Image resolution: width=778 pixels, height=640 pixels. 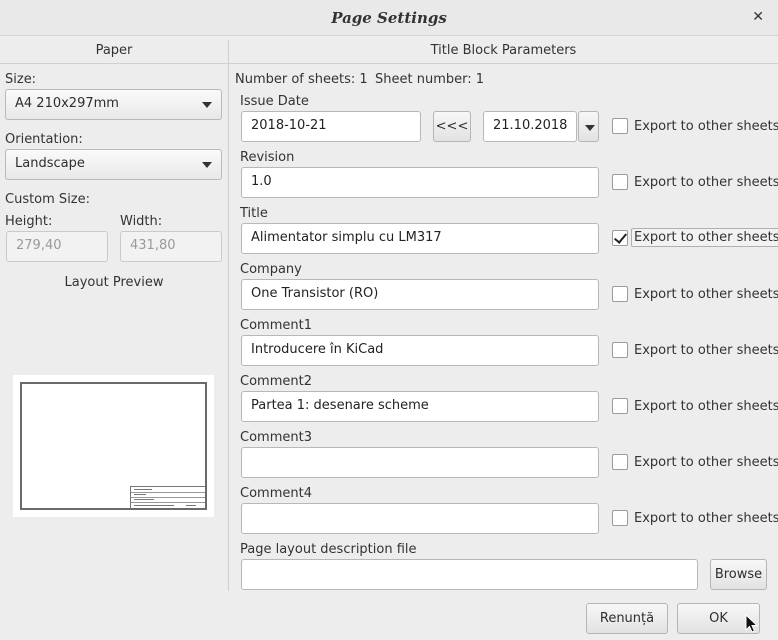 I want to click on title-input: Alimentator simplu cu LM317, so click(x=420, y=238).